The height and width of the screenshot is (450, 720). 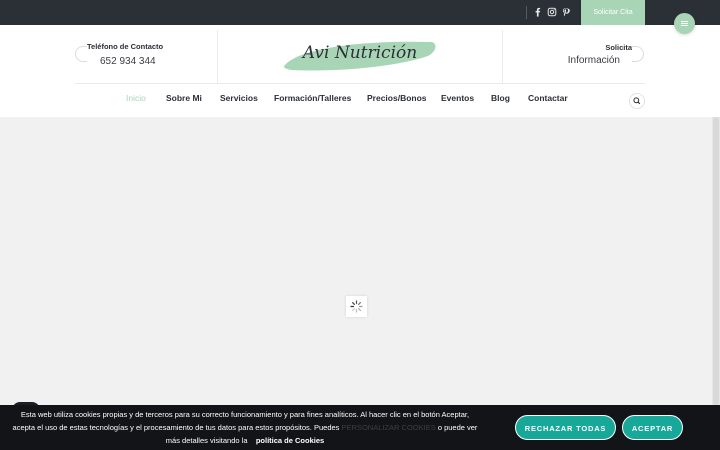 What do you see at coordinates (128, 61) in the screenshot?
I see `contact-phone: 652 934 344` at bounding box center [128, 61].